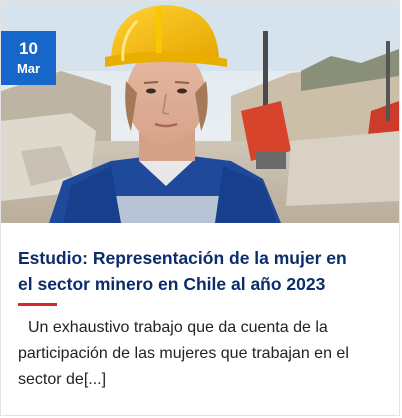 The image size is (402, 418). Describe the element at coordinates (28, 68) in the screenshot. I see `date-month: Mar` at that location.